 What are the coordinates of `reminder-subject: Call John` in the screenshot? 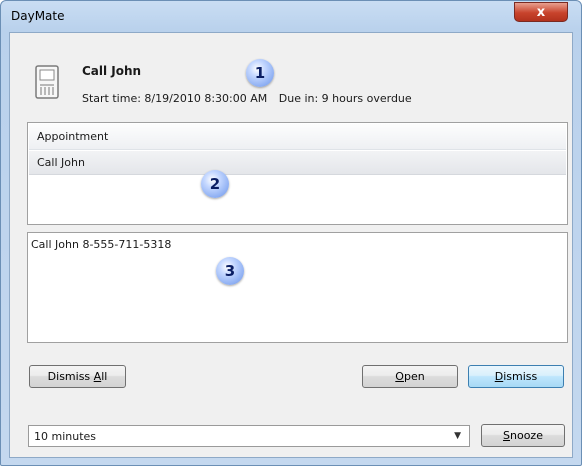 It's located at (112, 71).